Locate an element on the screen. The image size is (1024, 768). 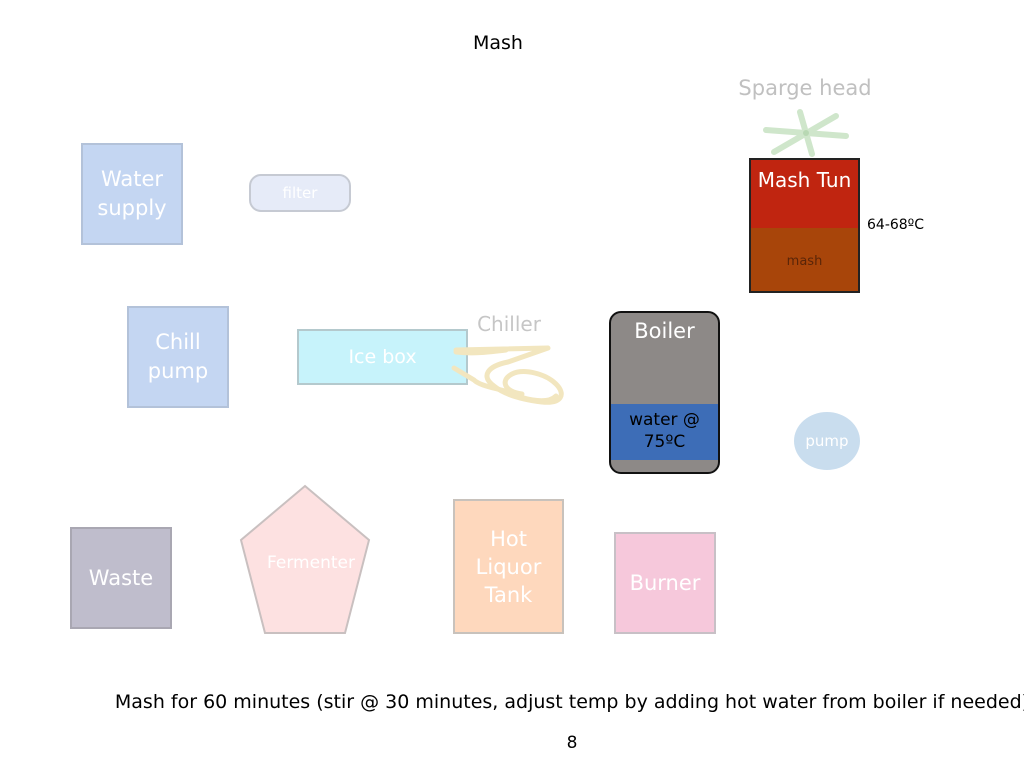
hot-liquor-tank-label: Hot Liquor Tank is located at coordinates (508, 566).